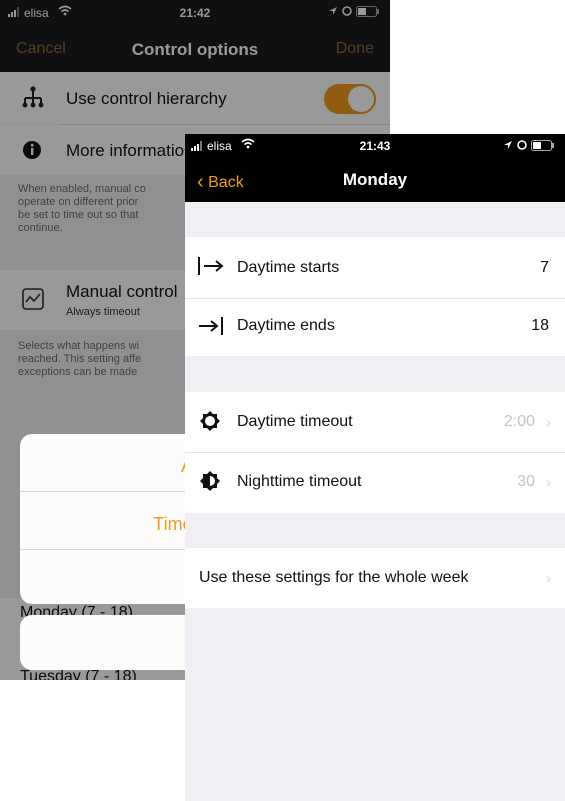 This screenshot has height=801, width=565. I want to click on daytime-ends-label: Daytime ends, so click(286, 325).